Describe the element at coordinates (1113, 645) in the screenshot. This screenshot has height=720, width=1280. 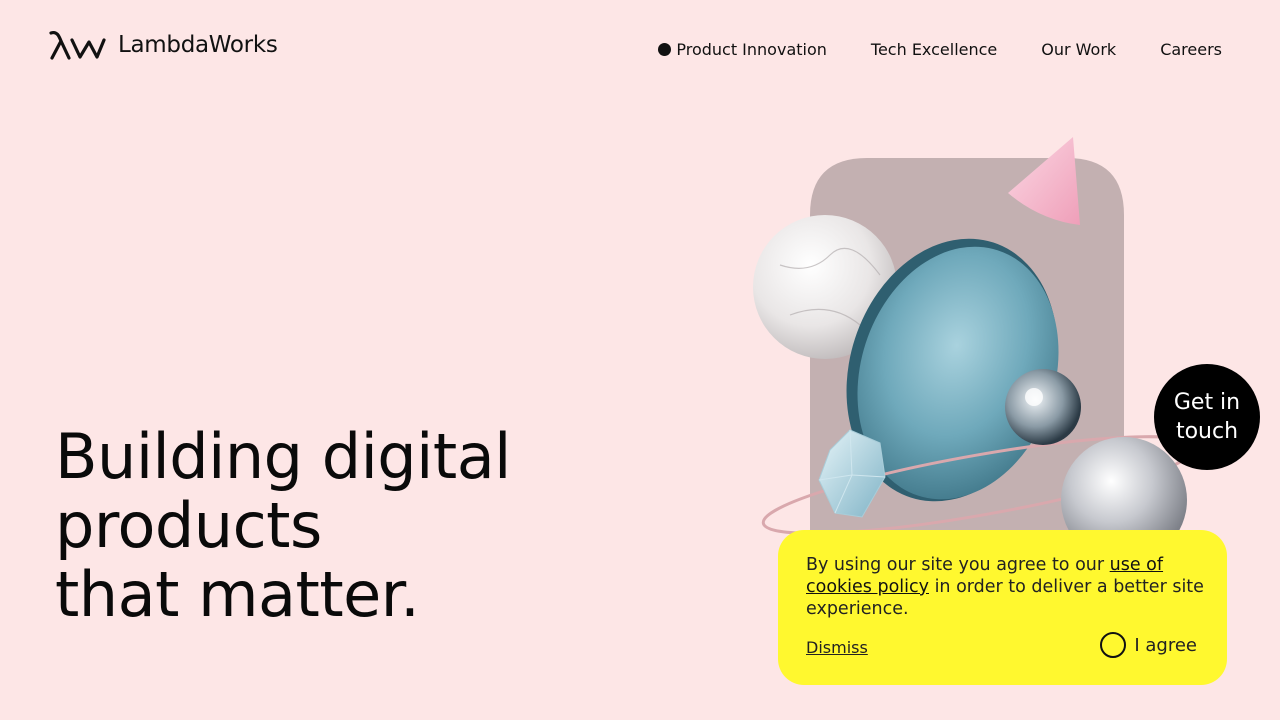
I see `circle-checkbox-icon` at that location.